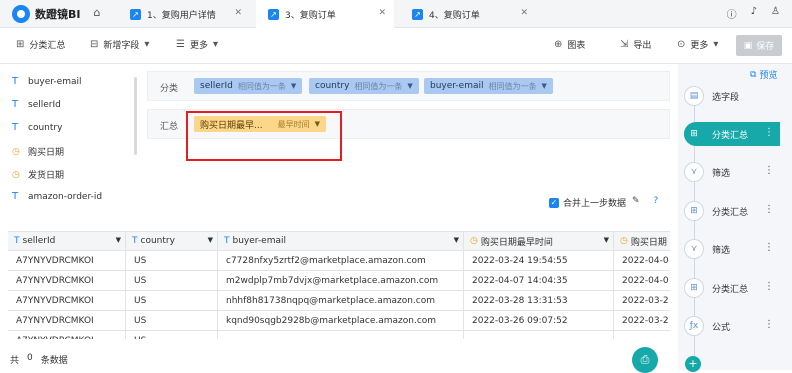  I want to click on export-button: ⇲ 导出, so click(635, 44).